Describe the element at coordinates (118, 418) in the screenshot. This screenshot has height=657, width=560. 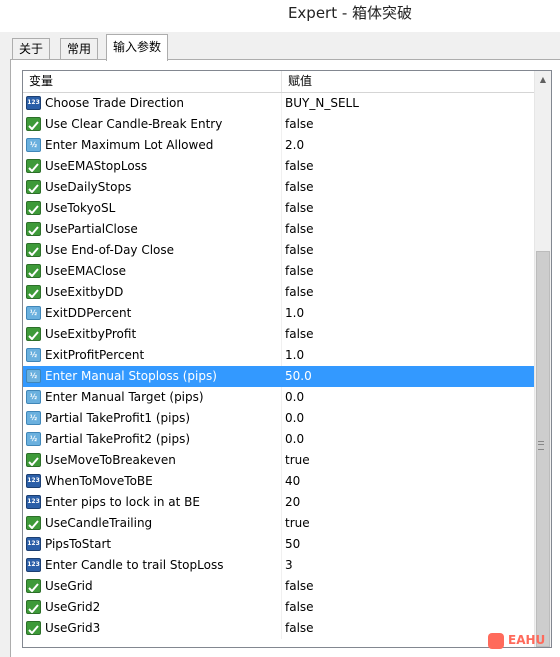
I see `parameter-name: Partial TakeProfit1 (pips)` at that location.